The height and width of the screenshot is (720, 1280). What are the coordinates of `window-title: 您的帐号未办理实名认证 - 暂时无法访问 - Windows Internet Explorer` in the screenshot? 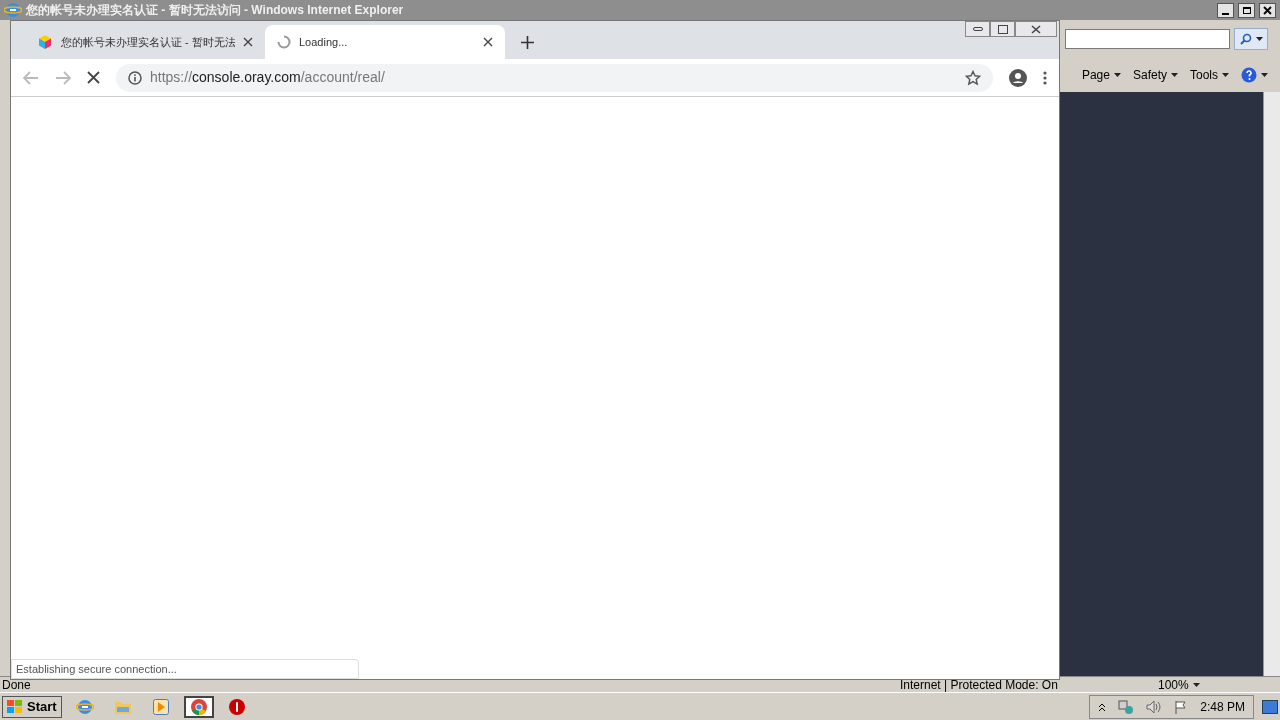 It's located at (215, 10).